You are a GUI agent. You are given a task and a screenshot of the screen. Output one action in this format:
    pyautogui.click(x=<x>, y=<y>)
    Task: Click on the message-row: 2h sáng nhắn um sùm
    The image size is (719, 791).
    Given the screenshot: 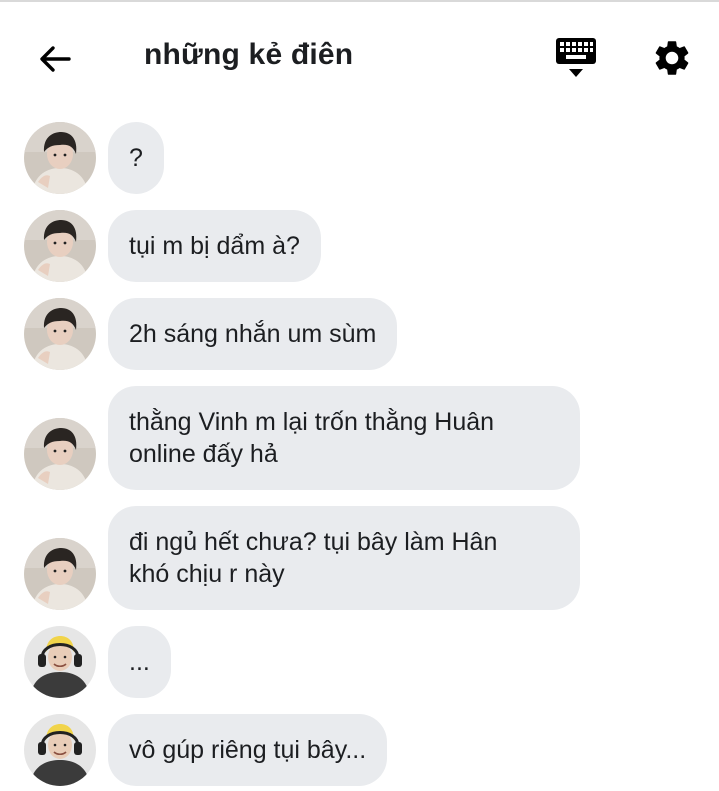 What is the action you would take?
    pyautogui.click(x=359, y=334)
    